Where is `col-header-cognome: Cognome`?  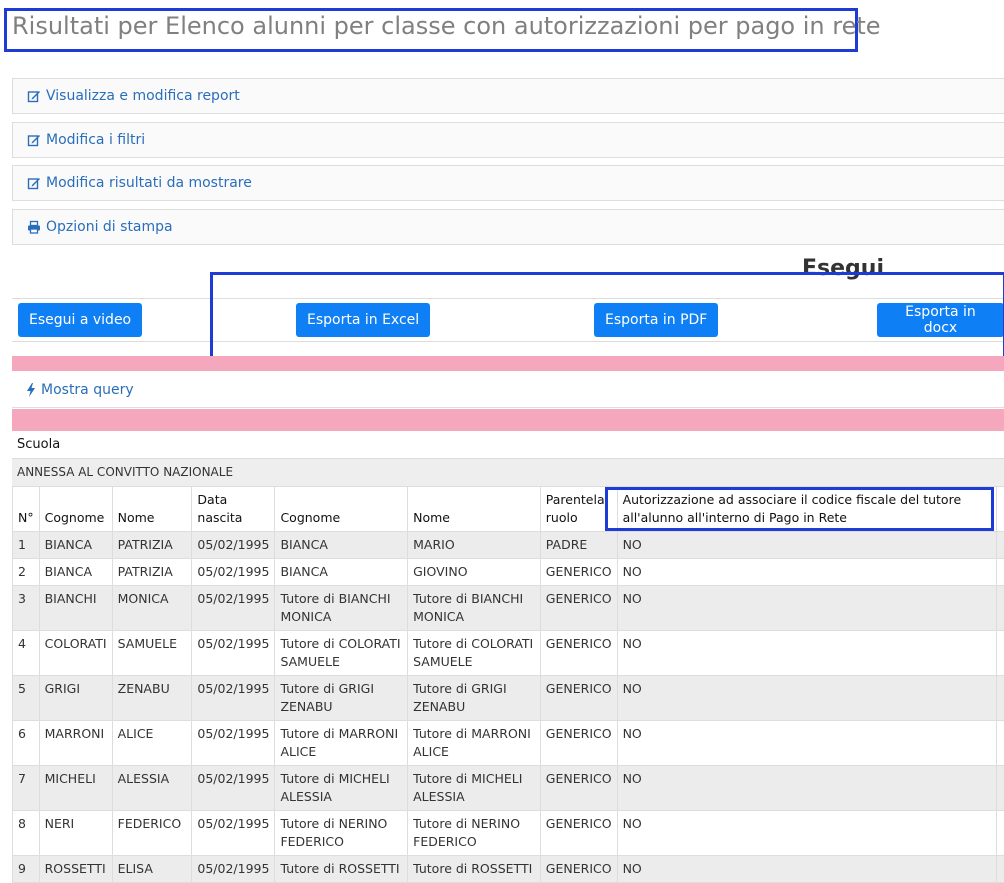
col-header-cognome: Cognome is located at coordinates (75, 509).